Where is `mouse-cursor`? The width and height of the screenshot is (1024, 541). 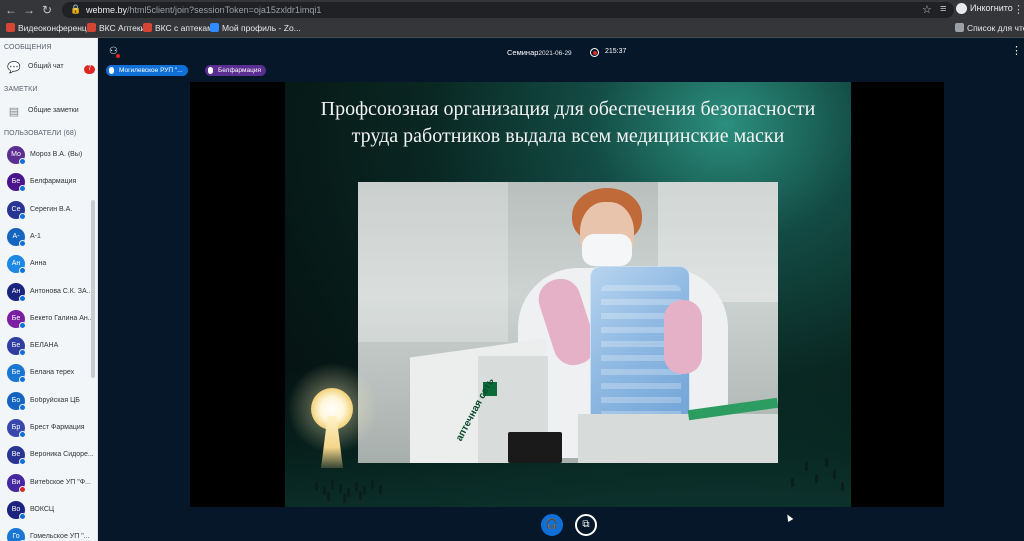 mouse-cursor is located at coordinates (789, 517).